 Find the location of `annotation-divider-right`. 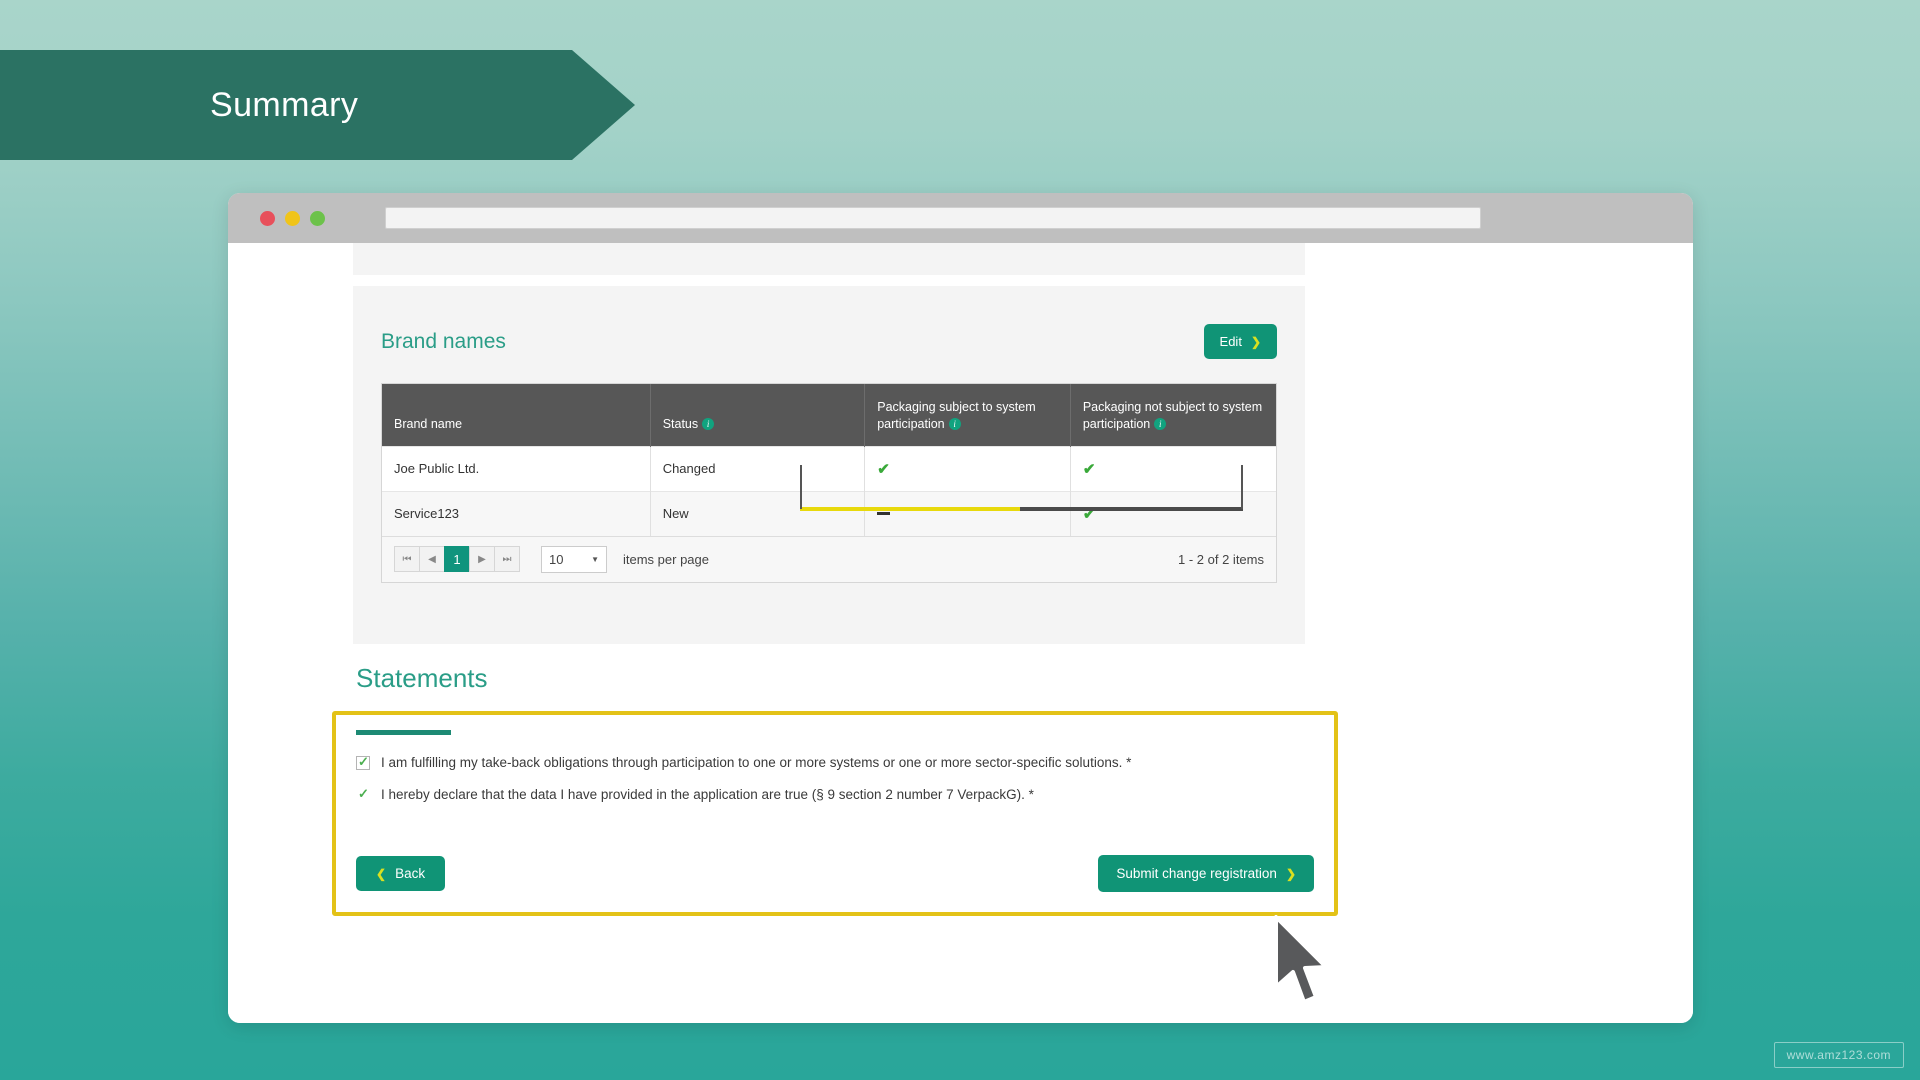

annotation-divider-right is located at coordinates (1242, 487).